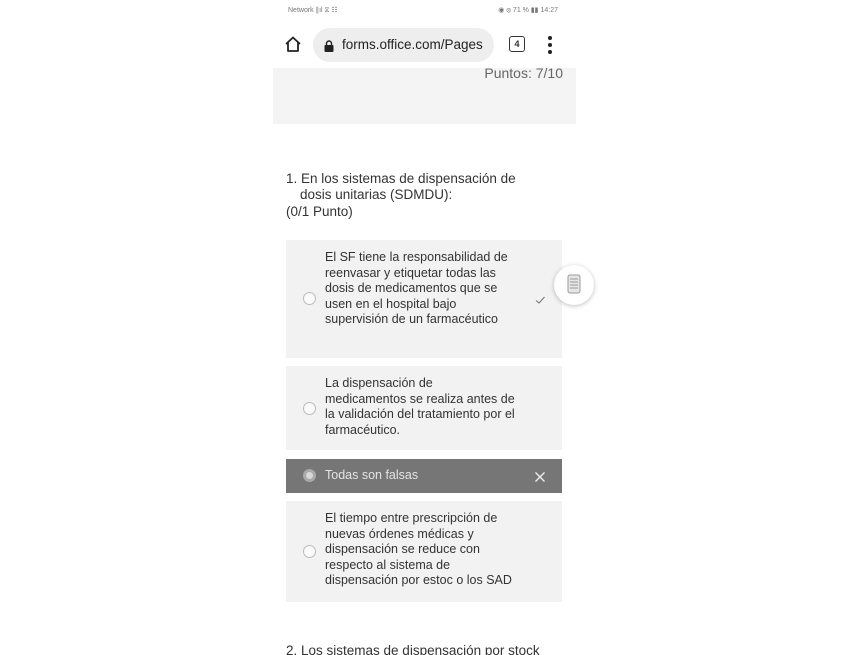 The image size is (848, 655). What do you see at coordinates (517, 44) in the screenshot?
I see `tab-switcher-button: 4` at bounding box center [517, 44].